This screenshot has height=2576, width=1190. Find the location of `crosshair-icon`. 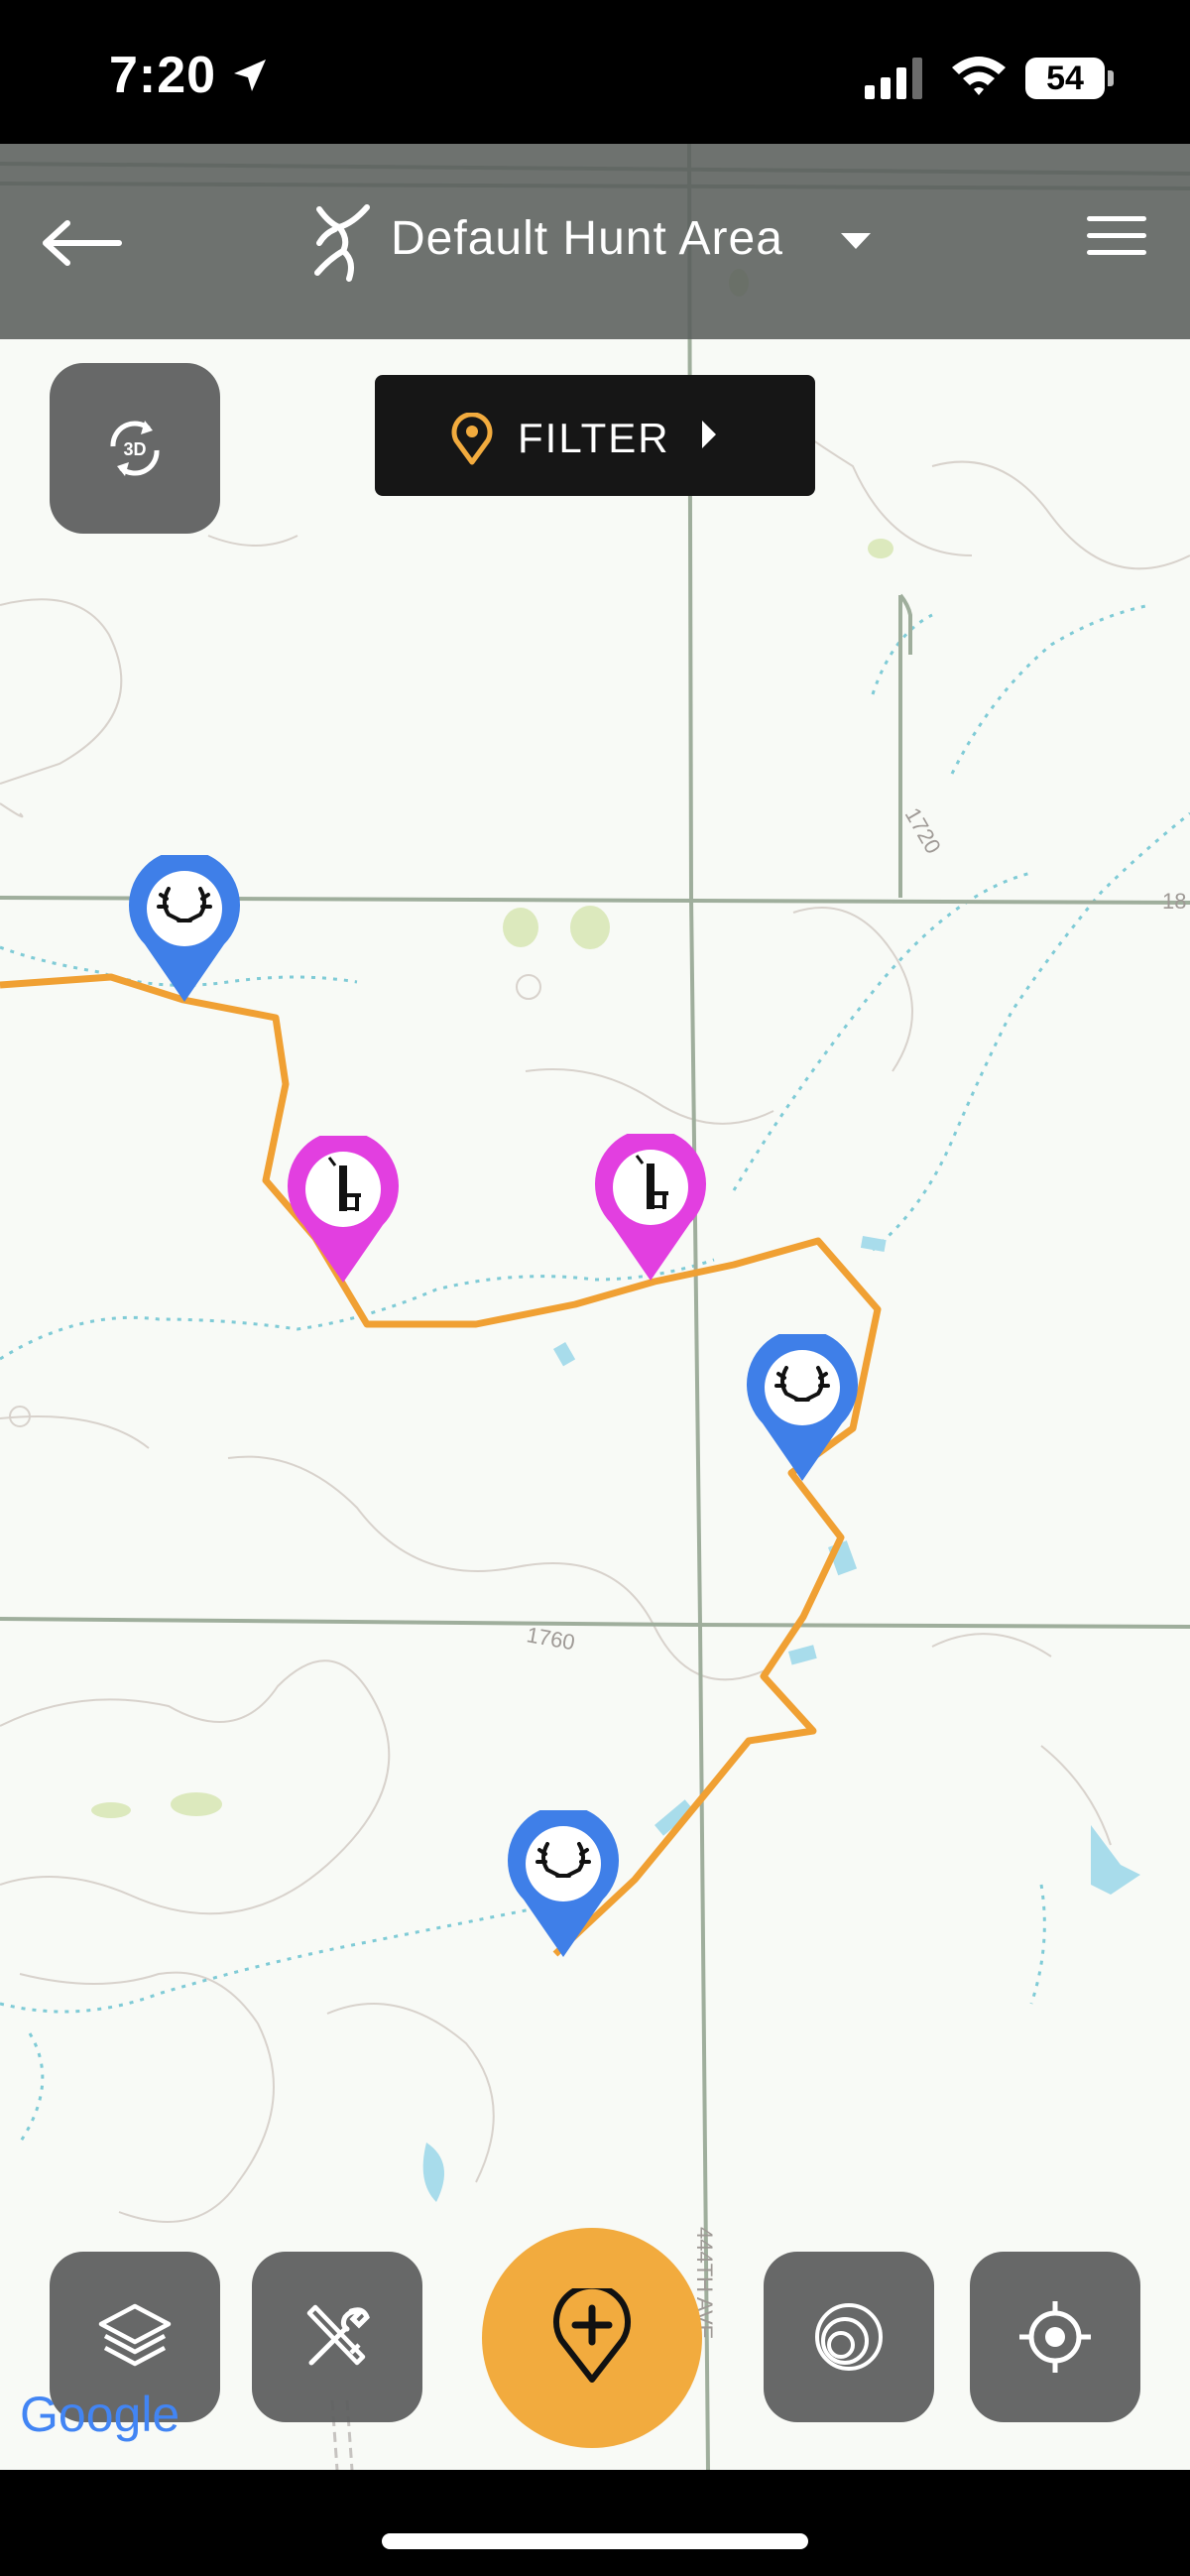

crosshair-icon is located at coordinates (1055, 2337).